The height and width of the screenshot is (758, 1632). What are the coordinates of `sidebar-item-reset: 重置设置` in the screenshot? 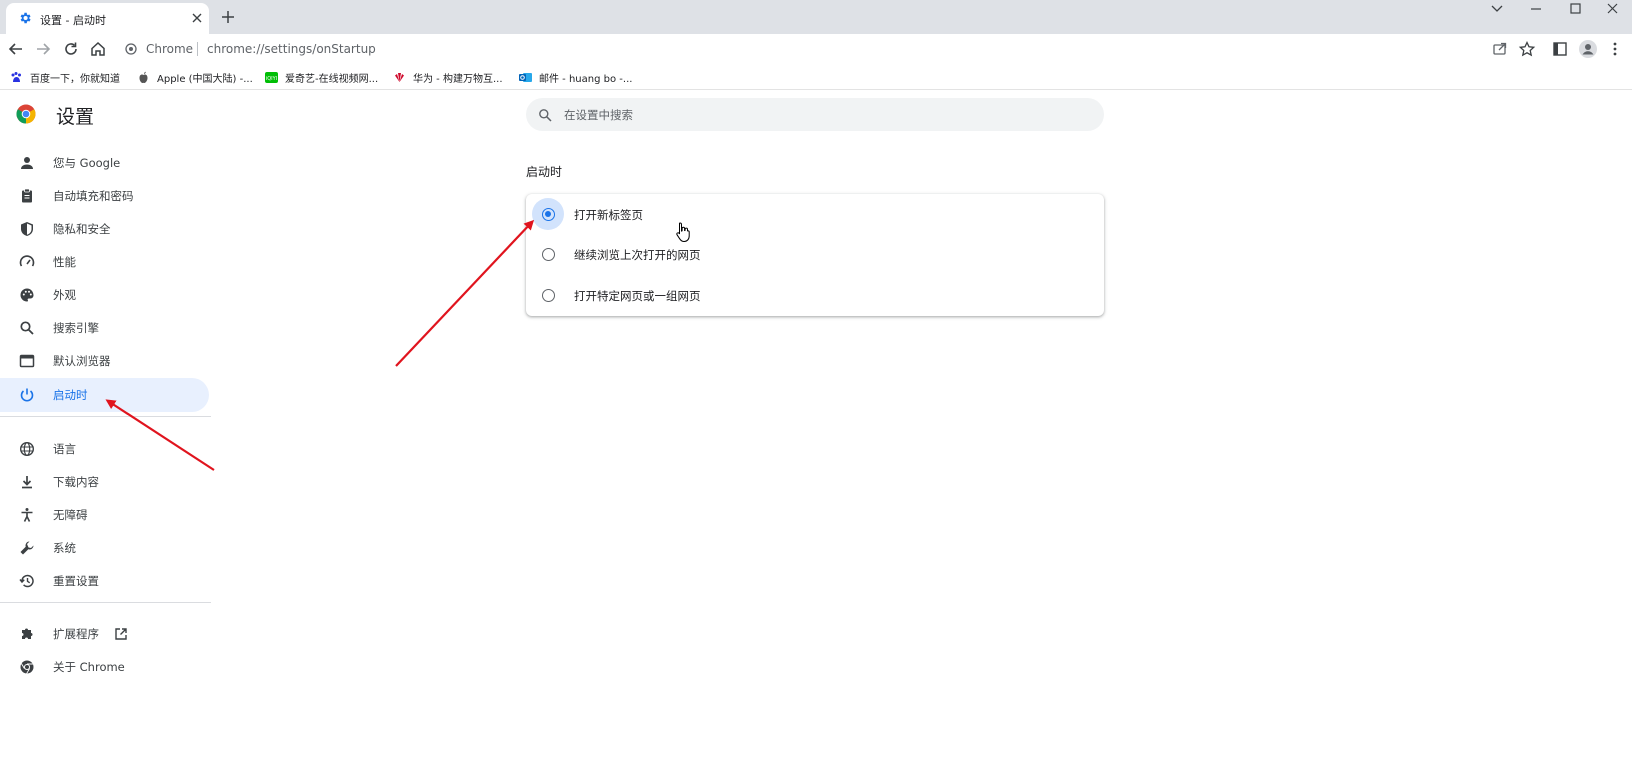 It's located at (104, 581).